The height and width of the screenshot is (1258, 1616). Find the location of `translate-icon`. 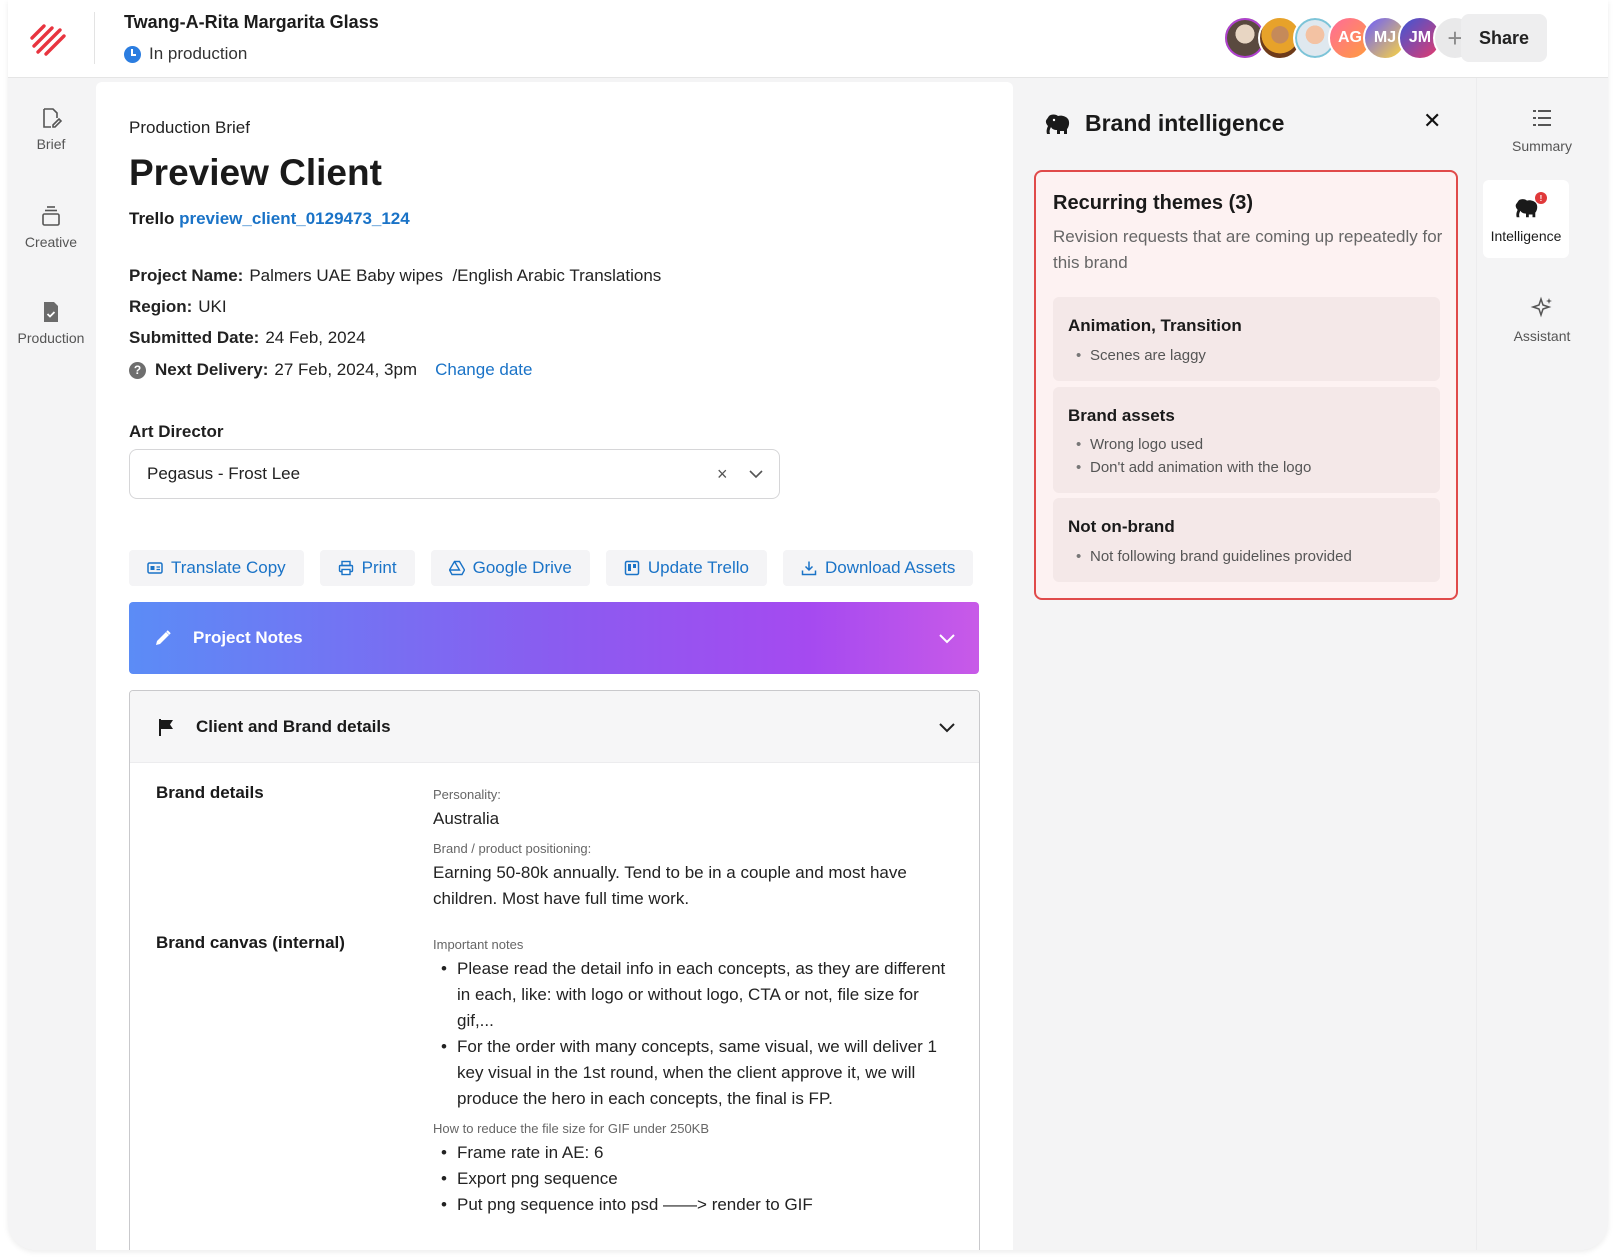

translate-icon is located at coordinates (155, 568).